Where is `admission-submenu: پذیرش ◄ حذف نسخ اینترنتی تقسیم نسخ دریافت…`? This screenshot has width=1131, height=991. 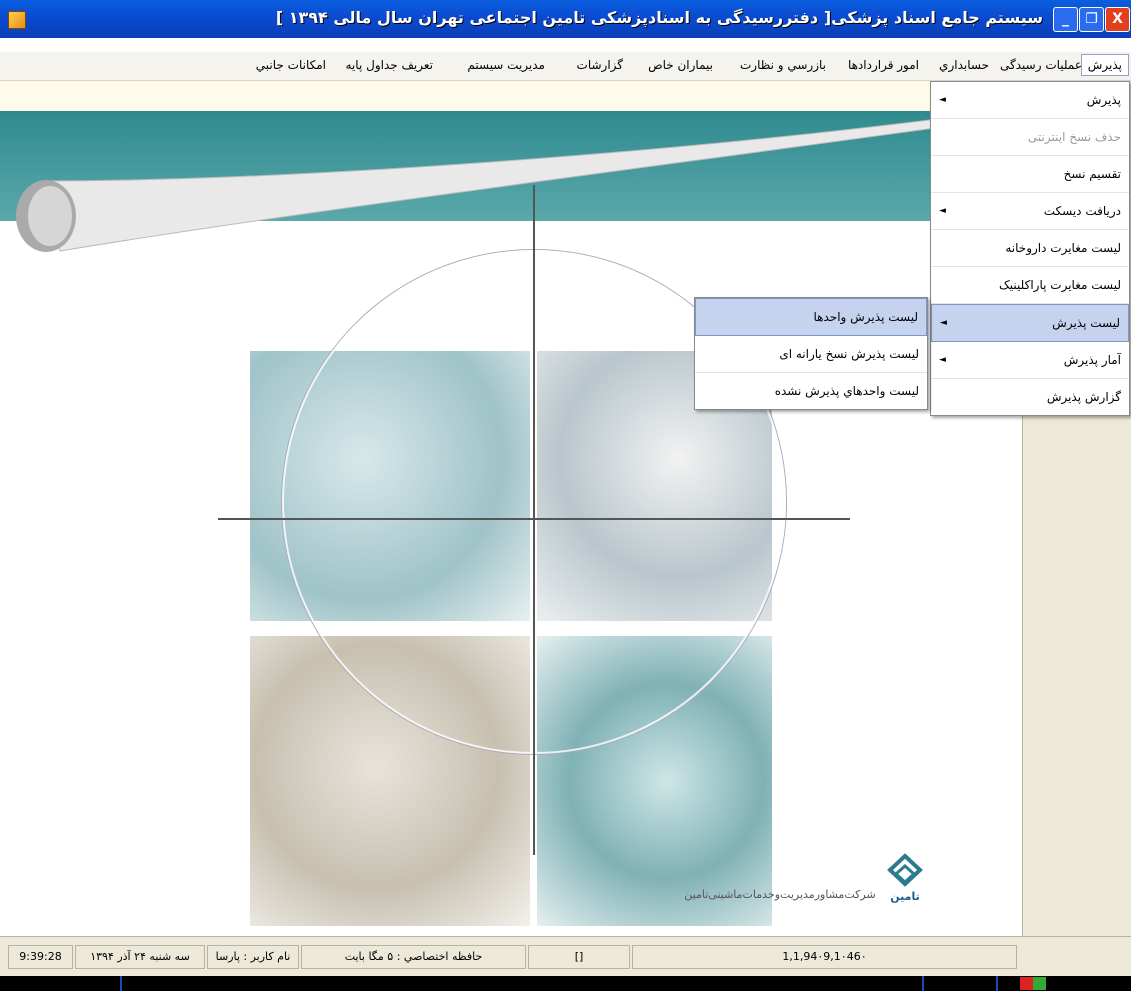
admission-submenu: پذیرش ◄ حذف نسخ اینترنتی تقسیم نسخ دریافت… is located at coordinates (1030, 248).